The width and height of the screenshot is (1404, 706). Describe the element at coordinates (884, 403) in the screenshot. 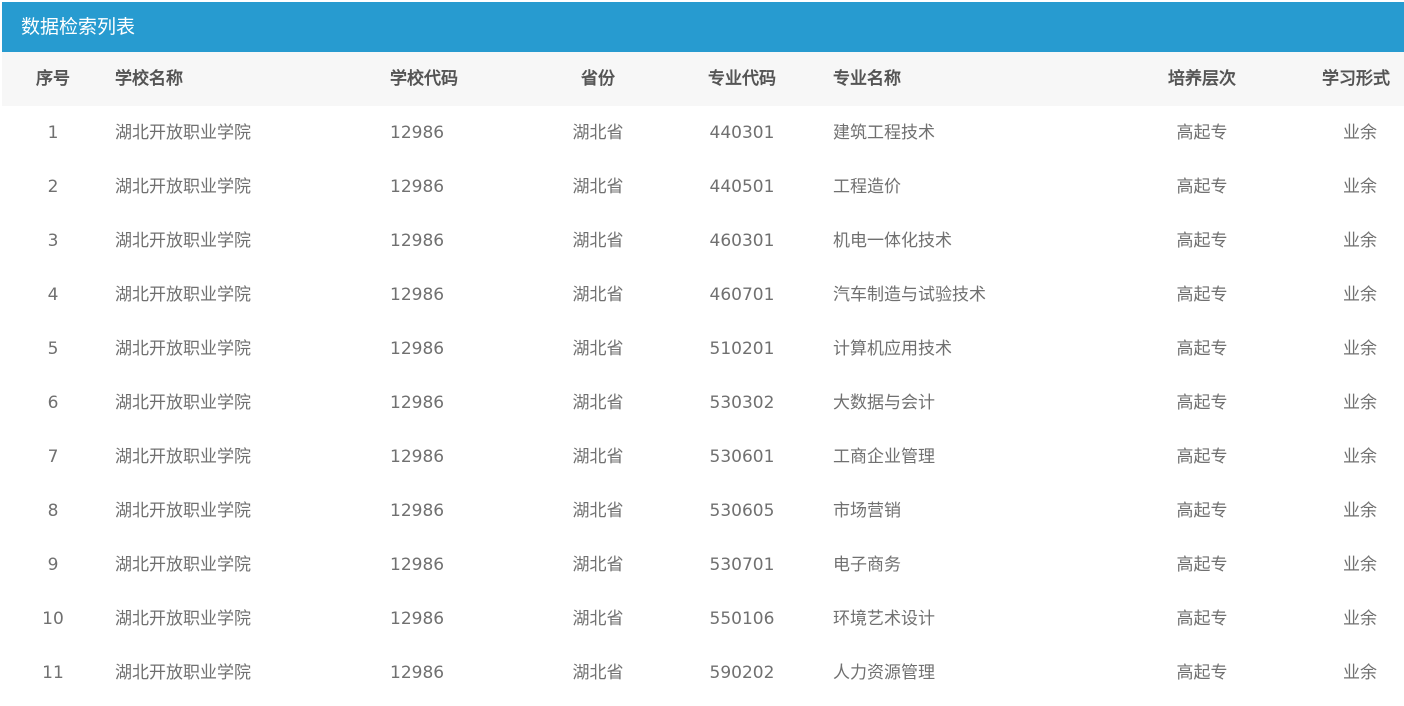

I see `cell-major-name: 大数据与会计` at that location.